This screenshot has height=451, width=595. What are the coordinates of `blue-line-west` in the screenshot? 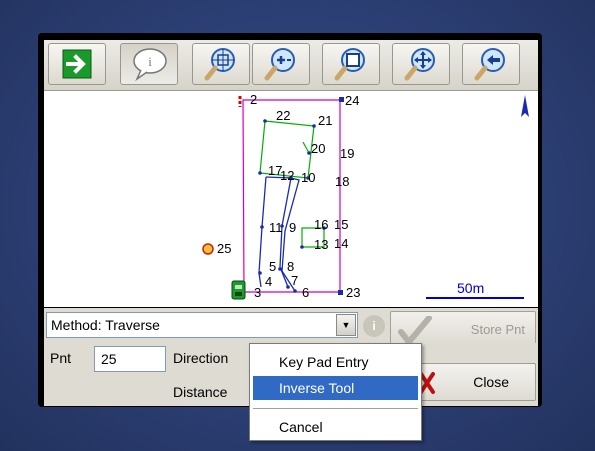 It's located at (262, 232).